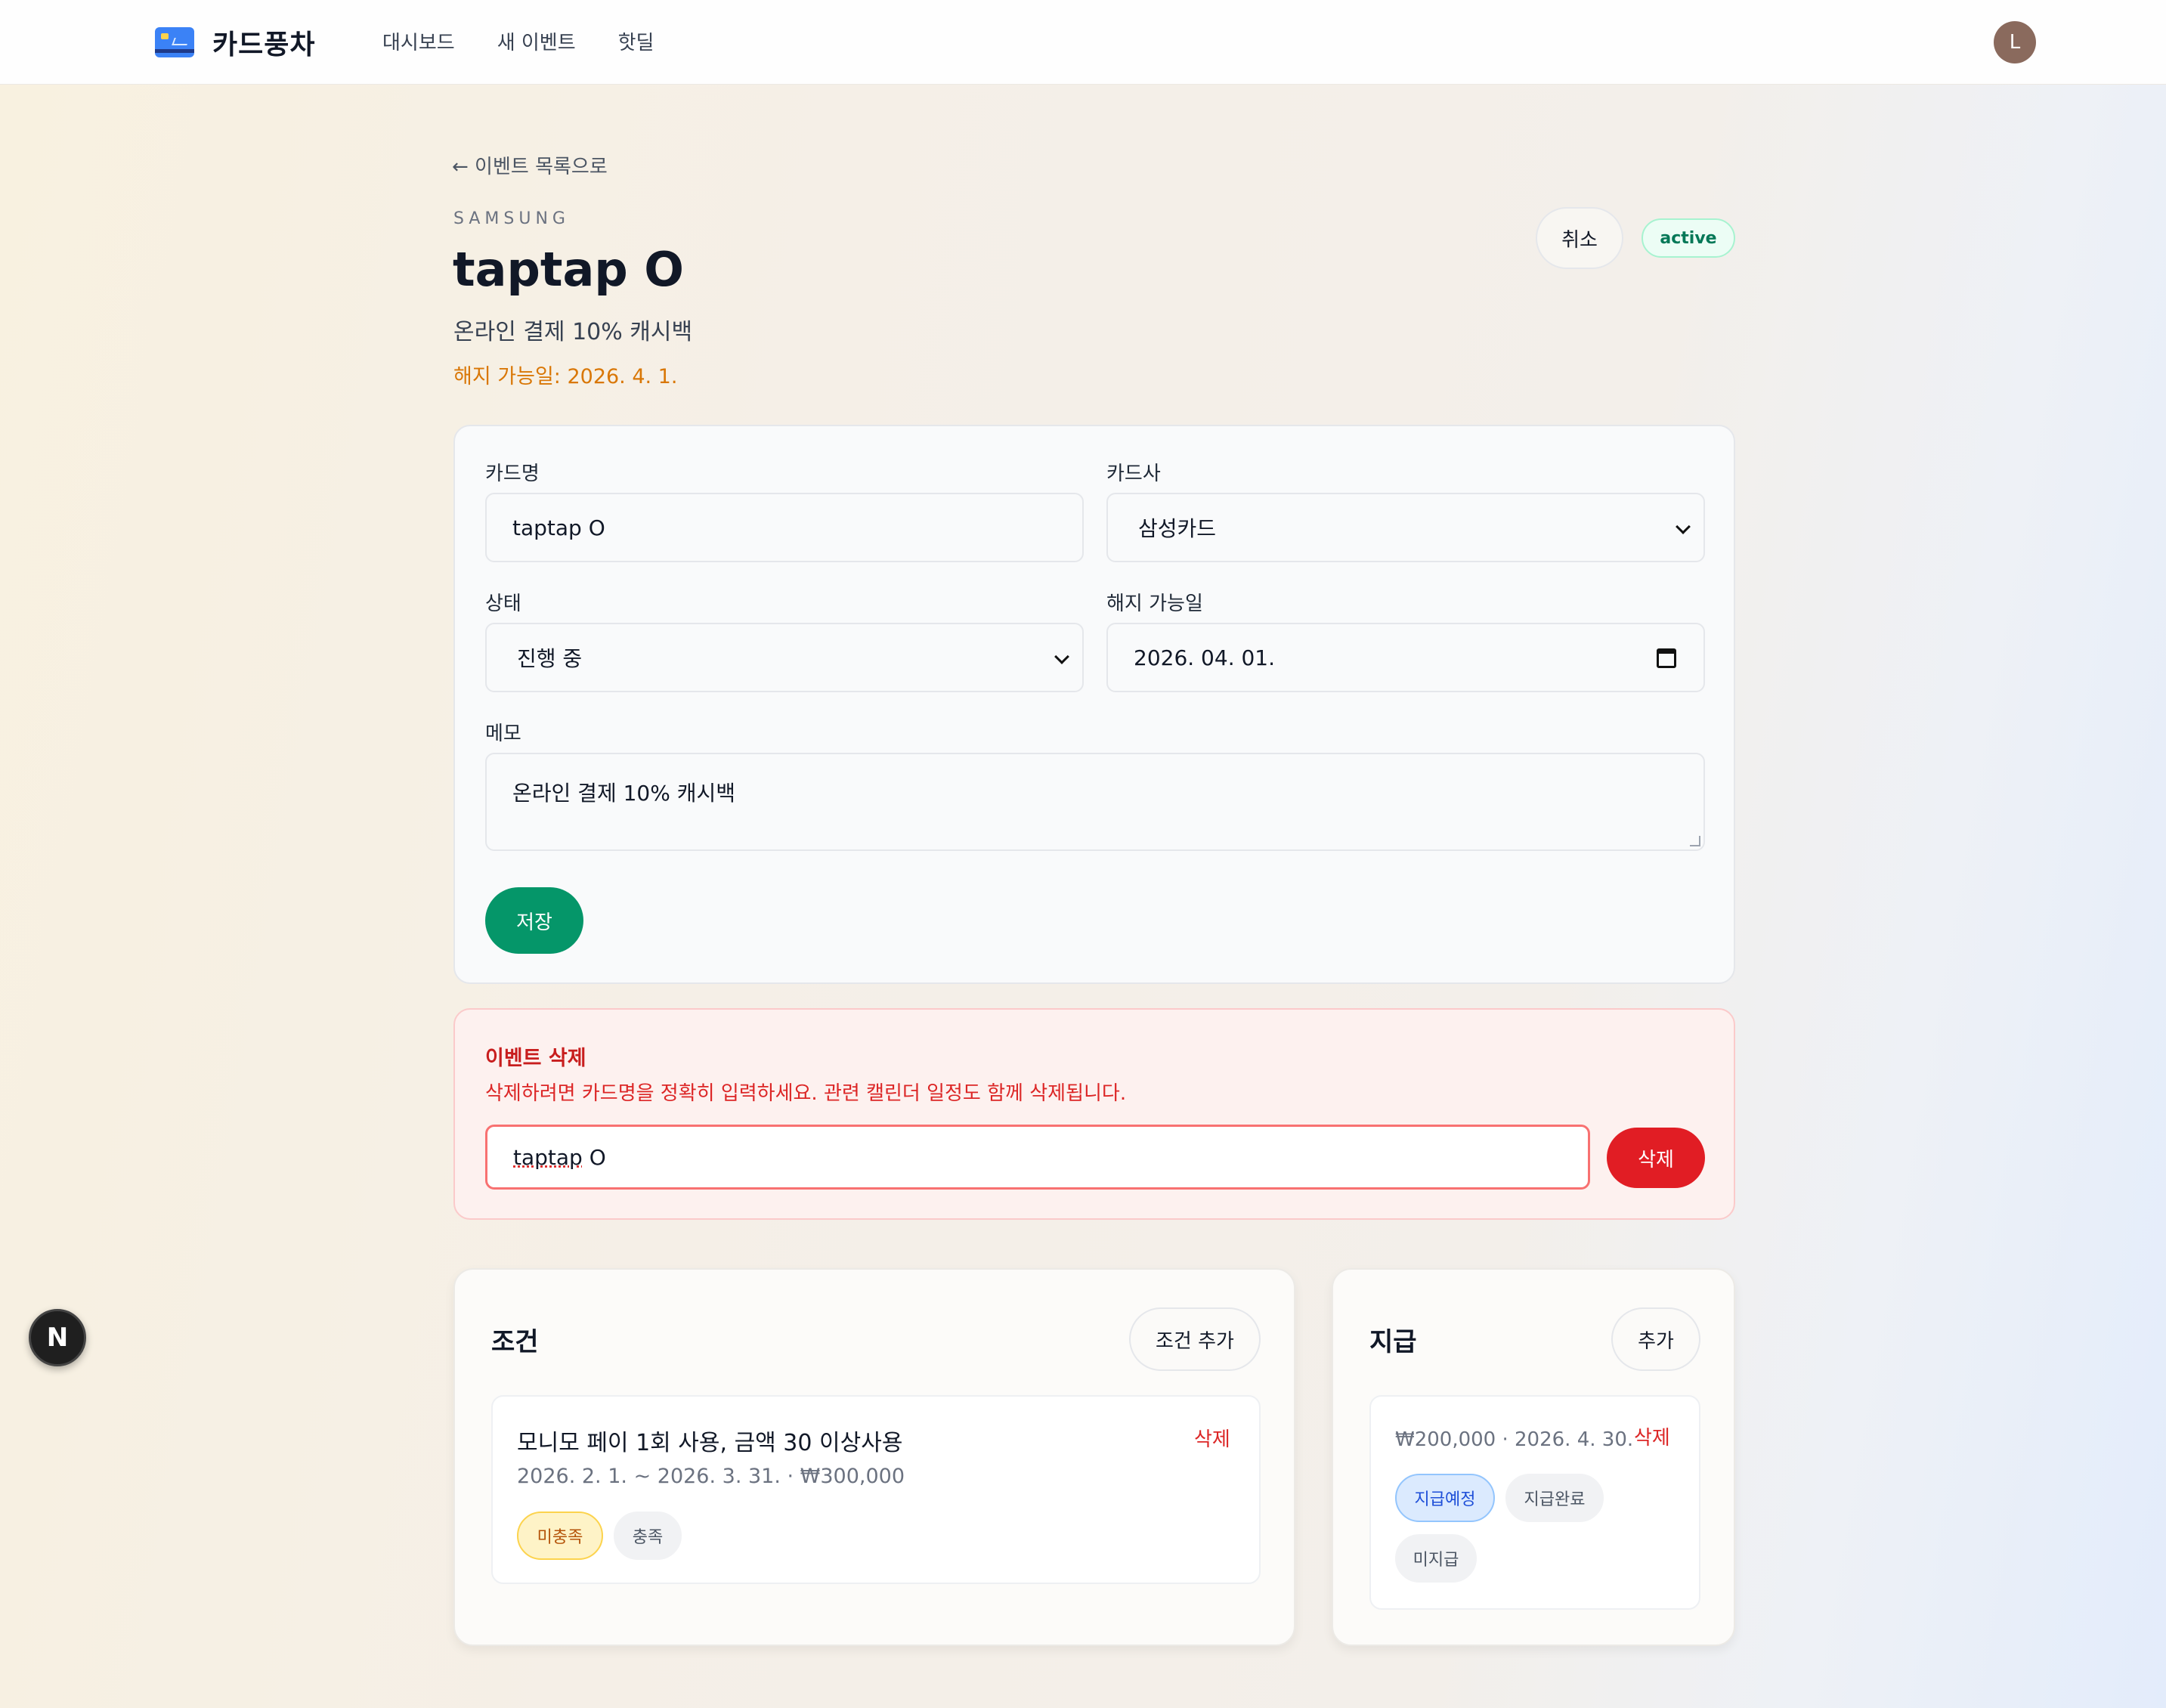  I want to click on credit-card-icon, so click(174, 42).